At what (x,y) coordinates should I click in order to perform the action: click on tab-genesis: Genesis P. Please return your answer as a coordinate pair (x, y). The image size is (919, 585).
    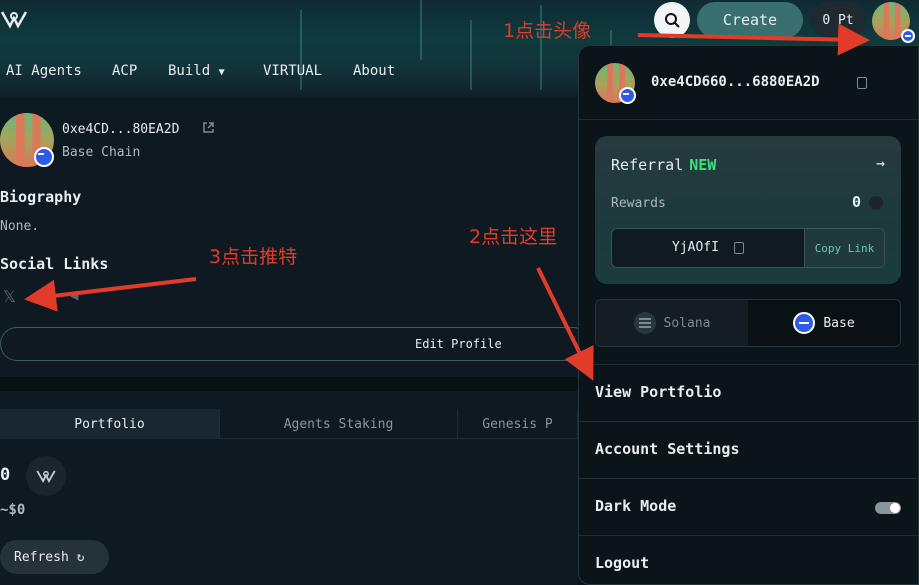
    Looking at the image, I should click on (518, 424).